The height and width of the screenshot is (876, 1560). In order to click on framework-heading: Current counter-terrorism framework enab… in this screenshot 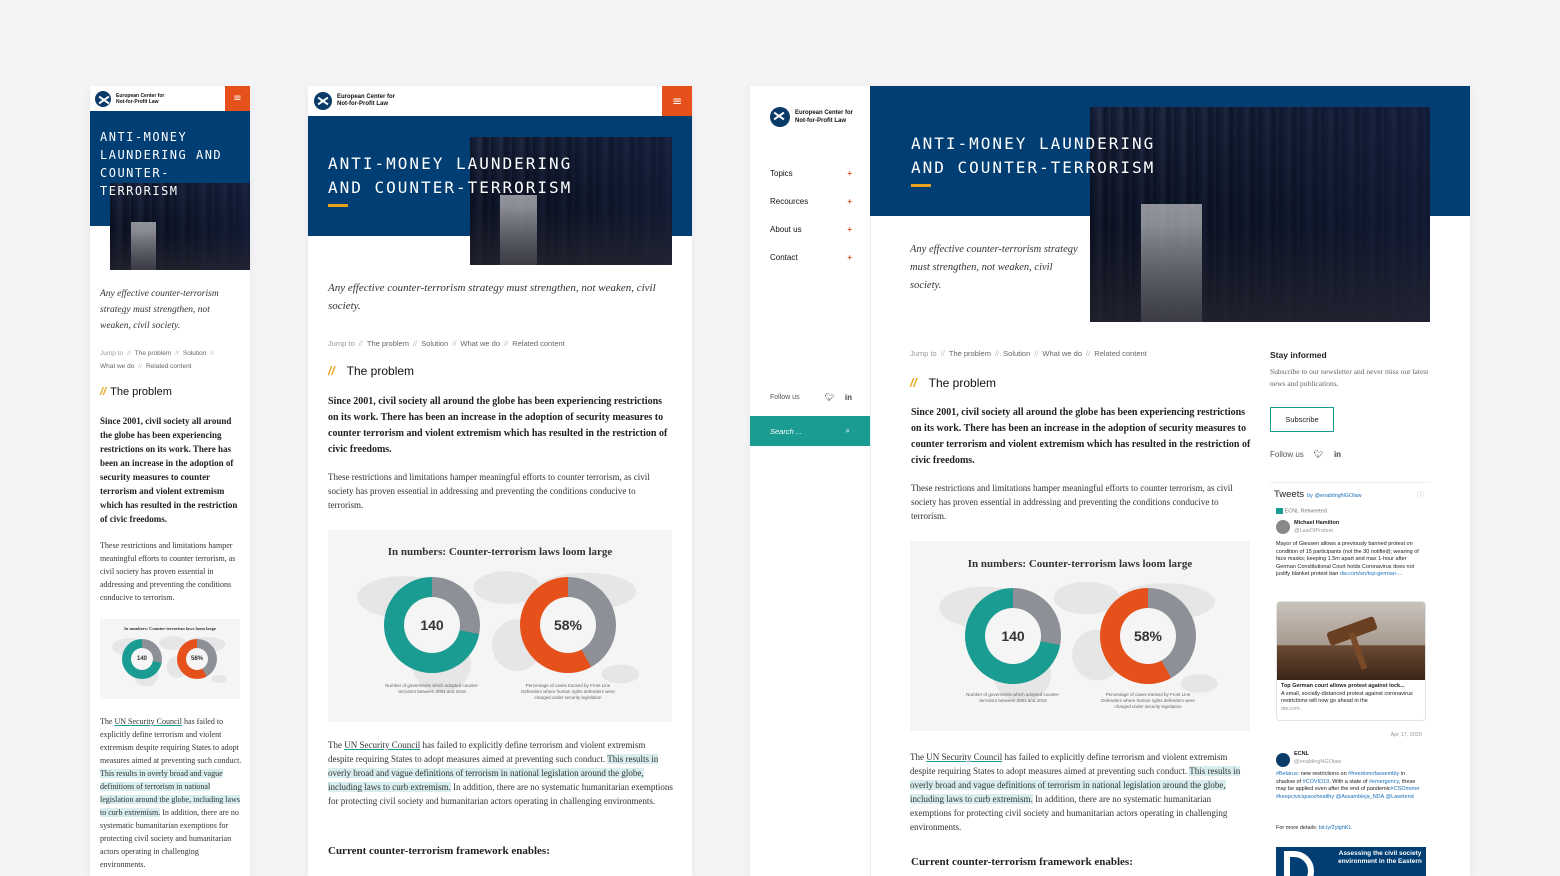, I will do `click(439, 851)`.